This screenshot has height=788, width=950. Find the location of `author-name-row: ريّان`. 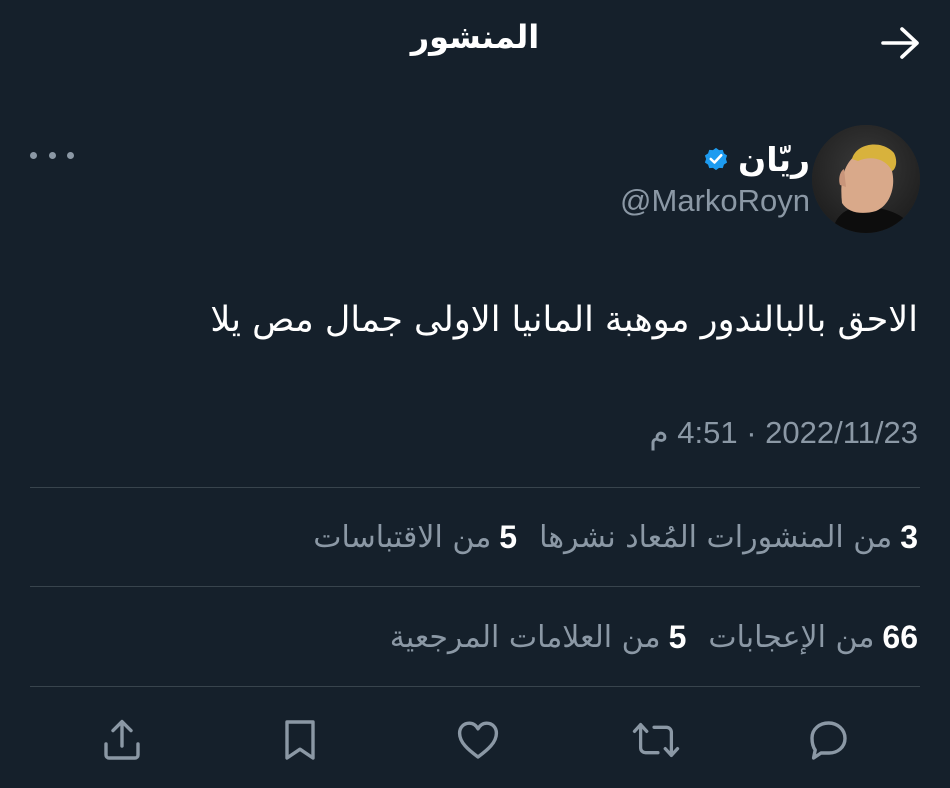

author-name-row: ريّان is located at coordinates (756, 159).